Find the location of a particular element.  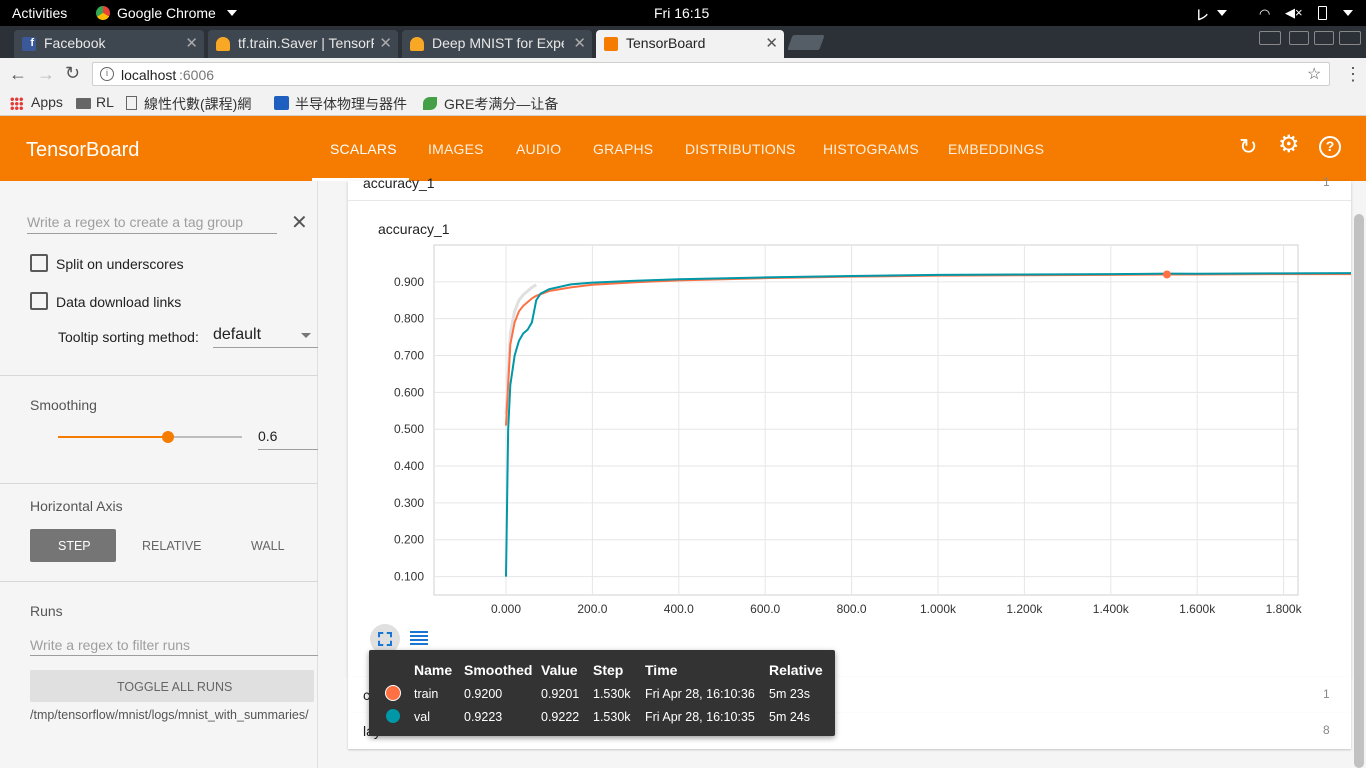

volume-icon: ◀× is located at coordinates (1294, 13).